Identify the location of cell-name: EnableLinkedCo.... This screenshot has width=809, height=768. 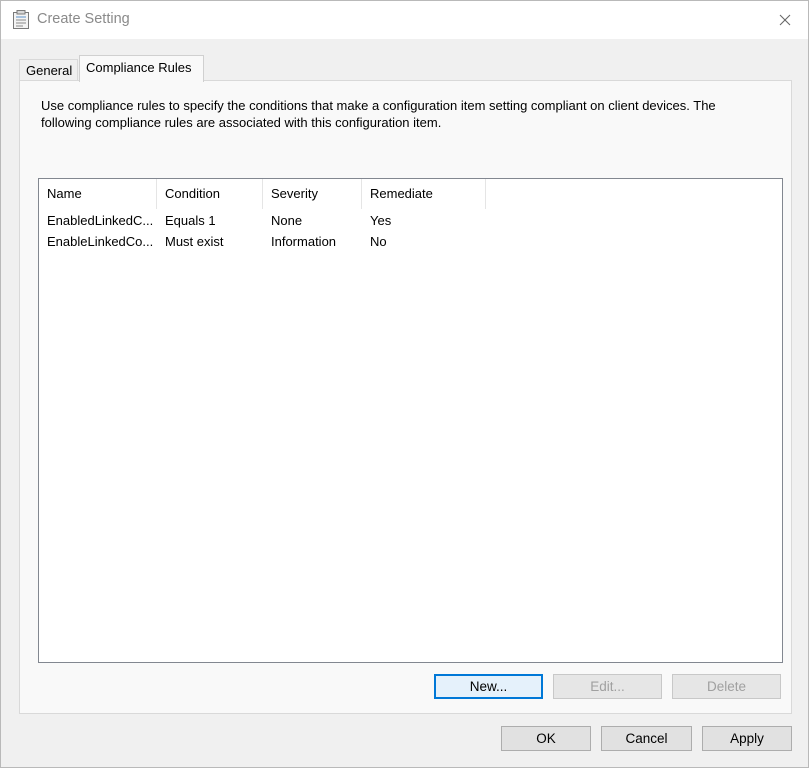
(100, 241).